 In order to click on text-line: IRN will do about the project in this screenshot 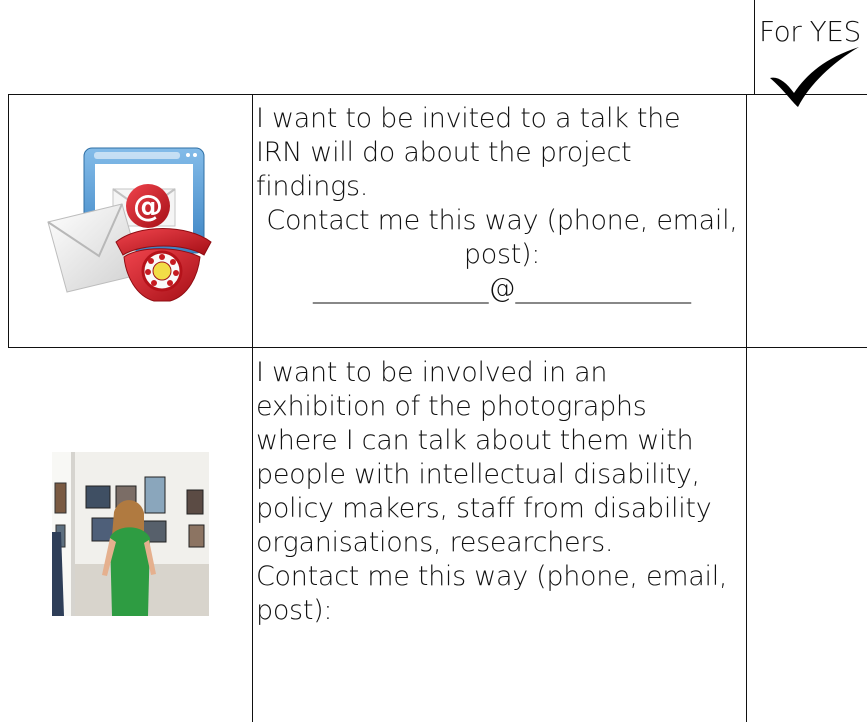, I will do `click(444, 152)`.